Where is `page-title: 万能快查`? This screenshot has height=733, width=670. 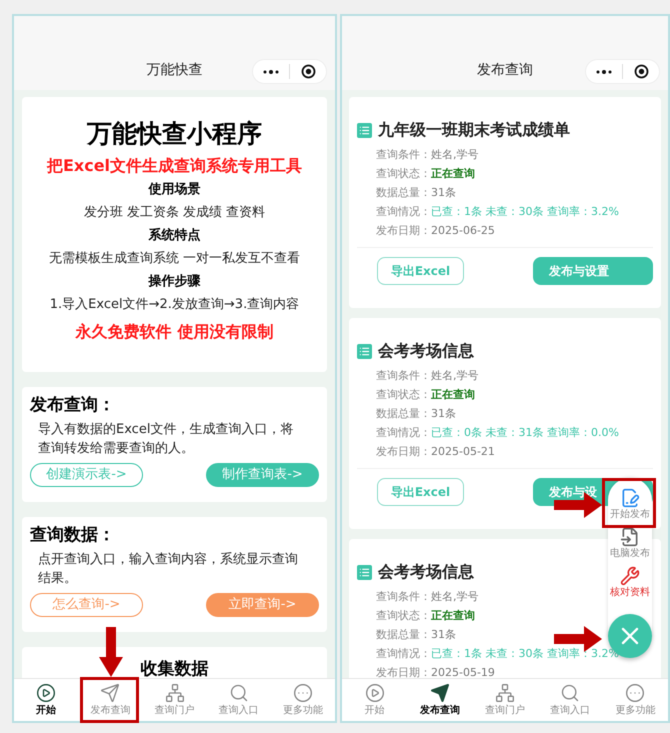
page-title: 万能快查 is located at coordinates (174, 70).